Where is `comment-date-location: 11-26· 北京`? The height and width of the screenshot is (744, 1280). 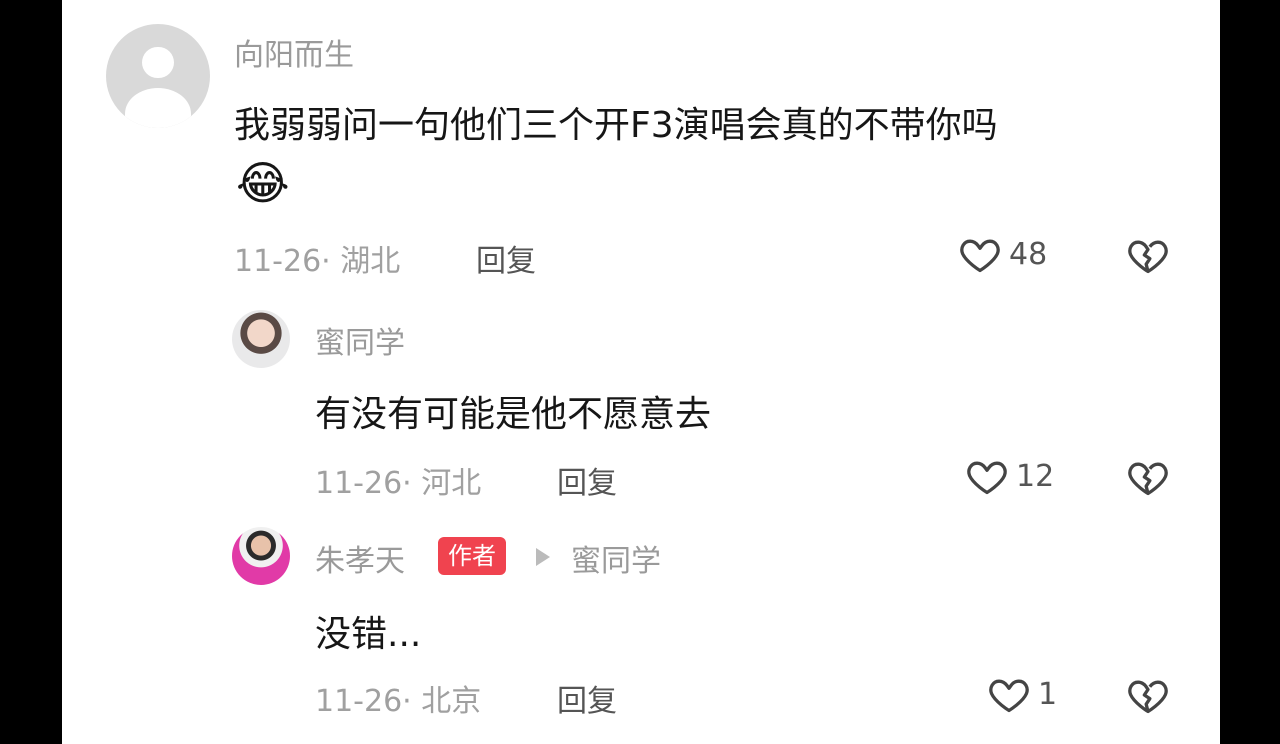 comment-date-location: 11-26· 北京 is located at coordinates (398, 701).